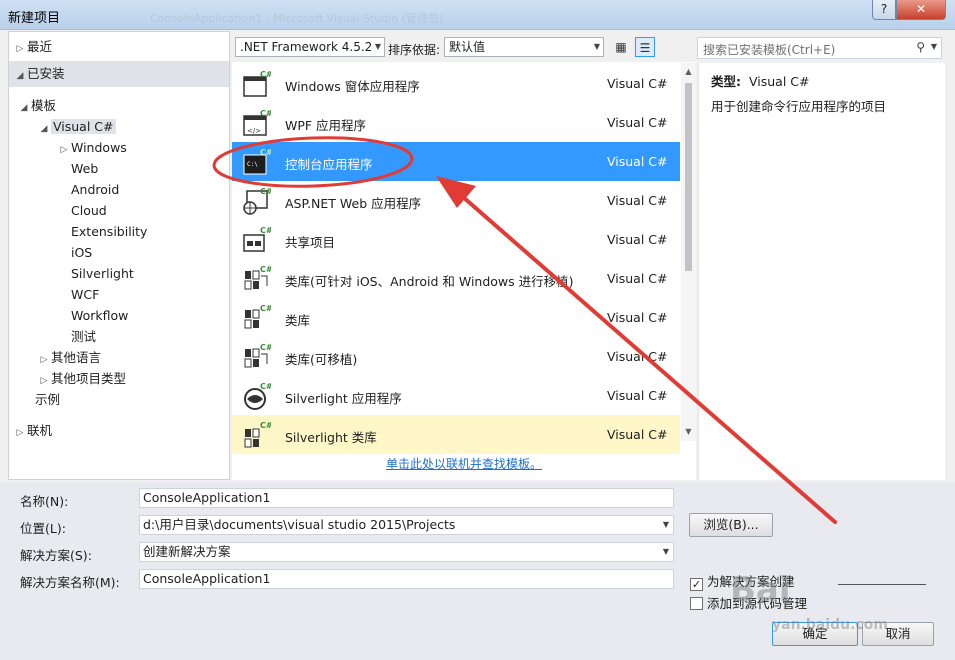 This screenshot has height=660, width=955. I want to click on sort-label: 排序依据:, so click(414, 50).